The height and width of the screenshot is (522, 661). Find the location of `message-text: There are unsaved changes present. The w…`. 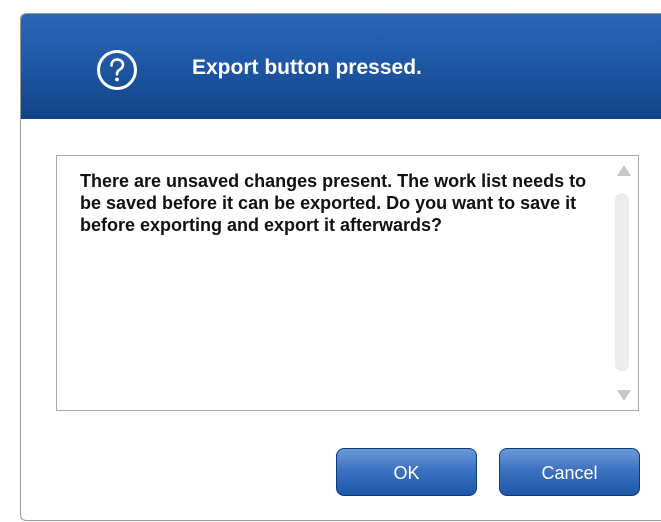

message-text: There are unsaved changes present. The w… is located at coordinates (333, 203).